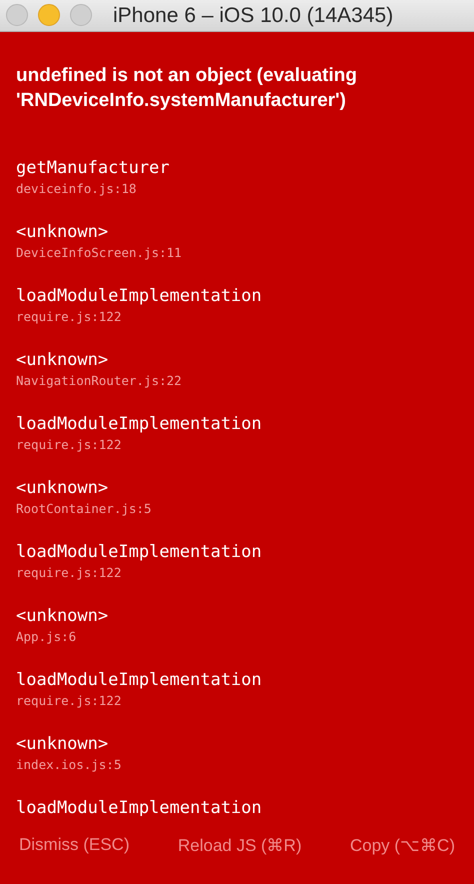 The width and height of the screenshot is (474, 884). Describe the element at coordinates (69, 764) in the screenshot. I see `stack-frame-file: index.ios.js:5` at that location.